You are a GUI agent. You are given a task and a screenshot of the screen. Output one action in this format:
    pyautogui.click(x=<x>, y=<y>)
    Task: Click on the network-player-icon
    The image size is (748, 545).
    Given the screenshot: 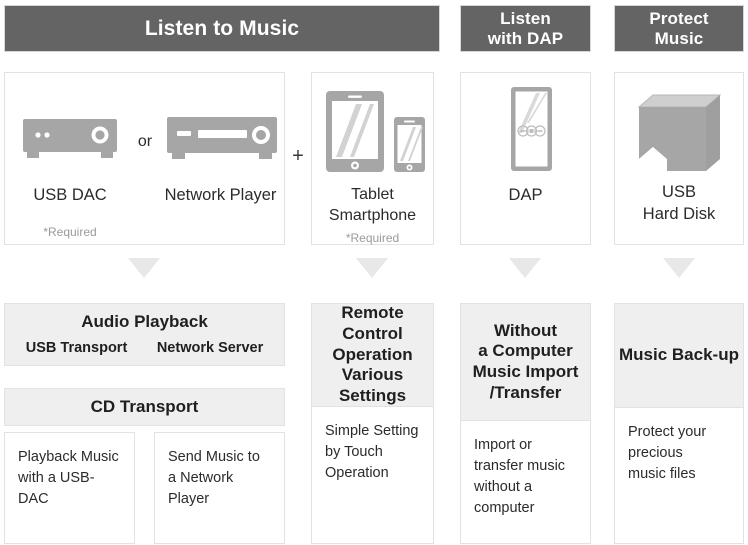 What is the action you would take?
    pyautogui.click(x=222, y=138)
    